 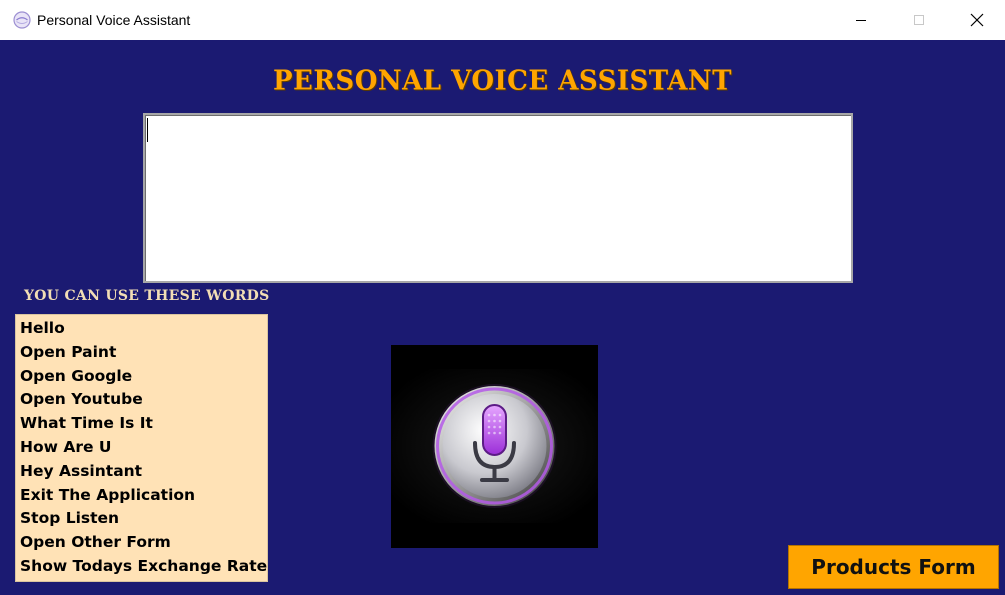 What do you see at coordinates (141, 472) in the screenshot?
I see `command-item: Hey Assintant` at bounding box center [141, 472].